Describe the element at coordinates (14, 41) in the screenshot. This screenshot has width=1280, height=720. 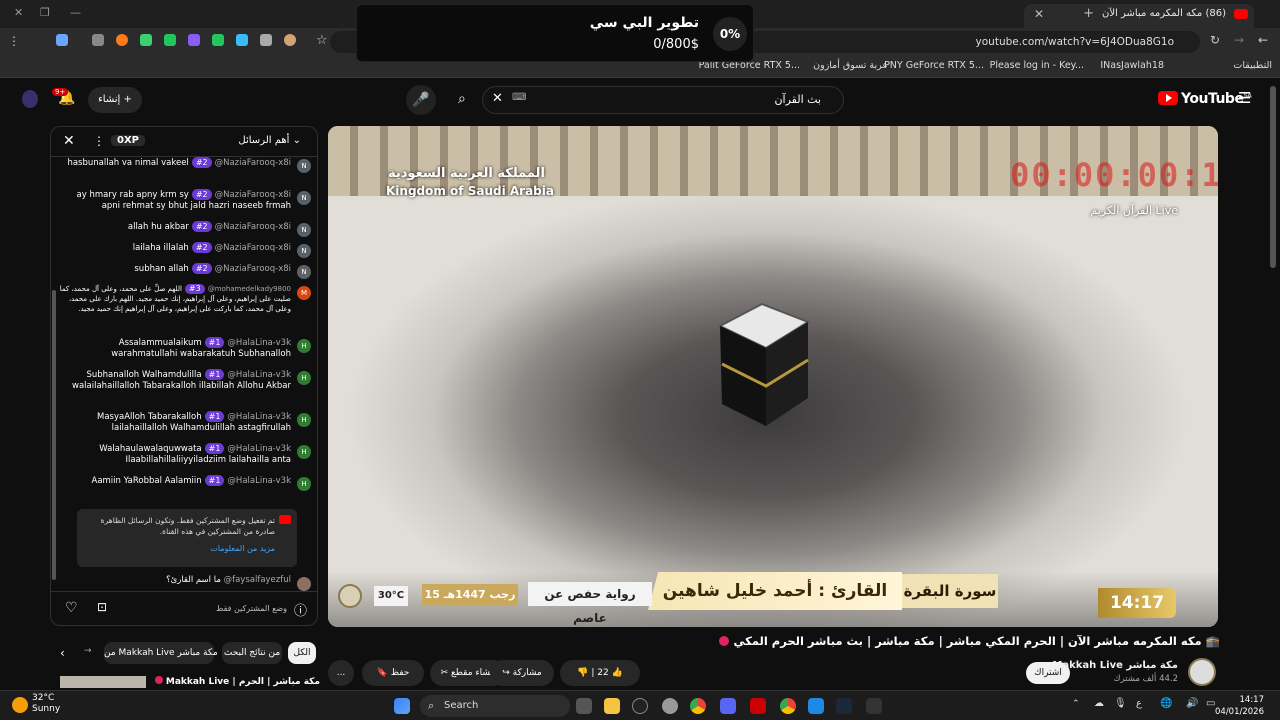
I see `browser-menu-icon: ⋮` at that location.